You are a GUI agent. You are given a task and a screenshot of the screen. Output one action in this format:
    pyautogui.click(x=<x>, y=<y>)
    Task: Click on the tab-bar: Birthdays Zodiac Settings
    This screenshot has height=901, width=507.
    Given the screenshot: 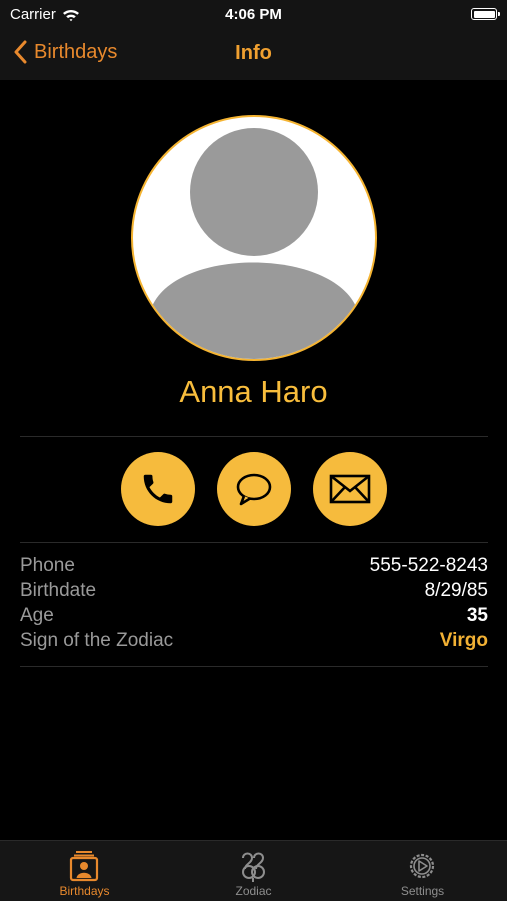 What is the action you would take?
    pyautogui.click(x=253, y=870)
    